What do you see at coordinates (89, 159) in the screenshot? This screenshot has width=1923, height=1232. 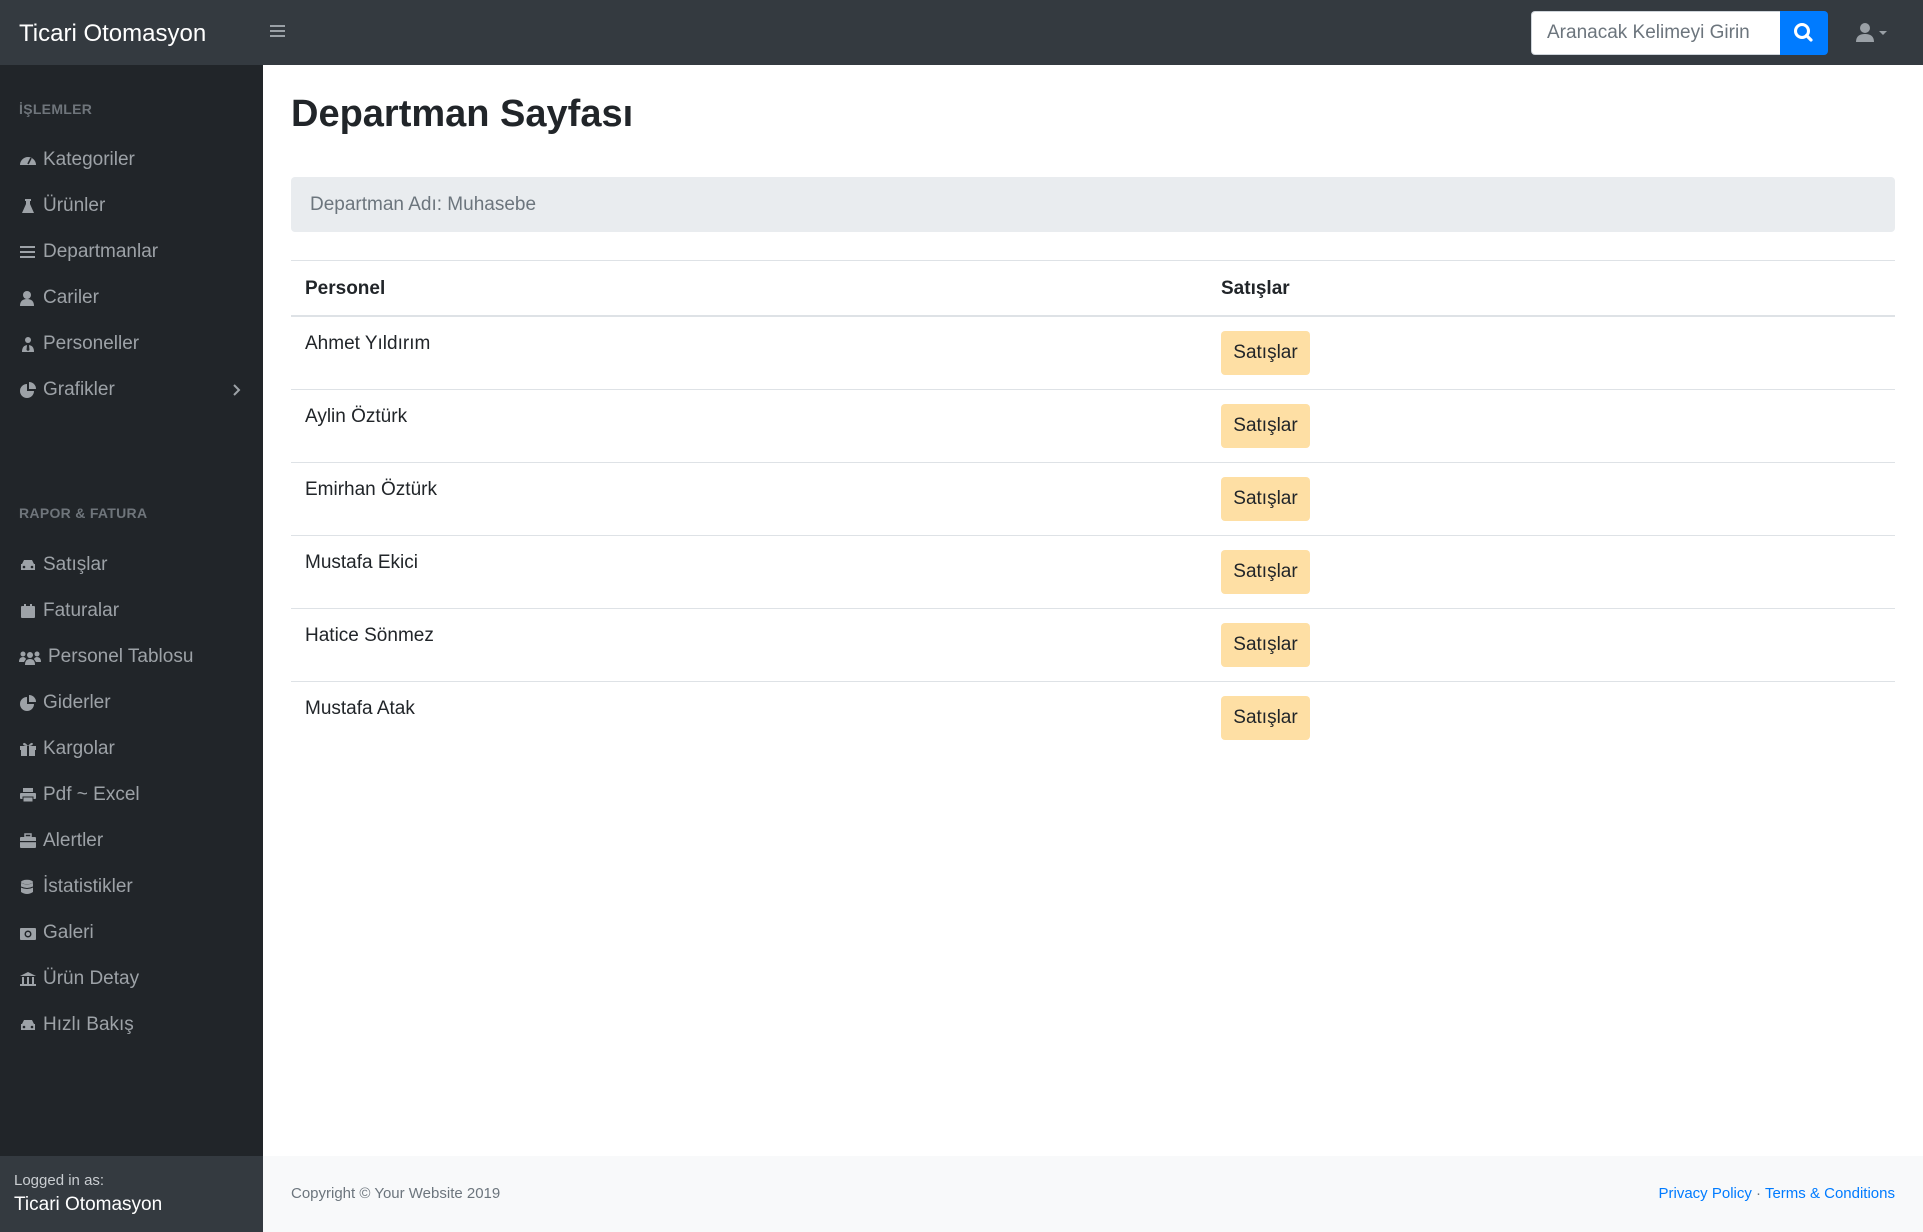 I see `sidebar-item-label: Kategoriler` at bounding box center [89, 159].